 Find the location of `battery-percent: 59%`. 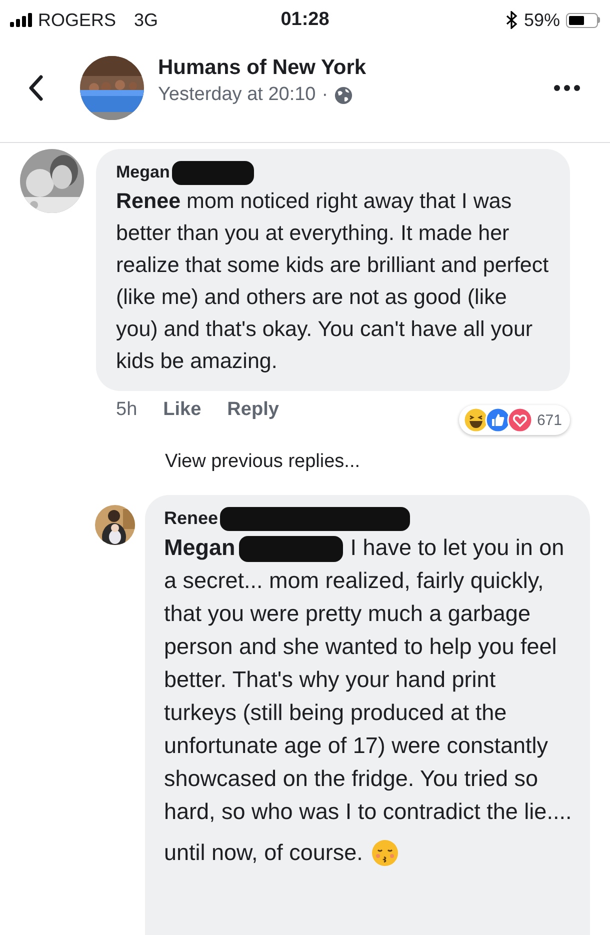

battery-percent: 59% is located at coordinates (542, 20).